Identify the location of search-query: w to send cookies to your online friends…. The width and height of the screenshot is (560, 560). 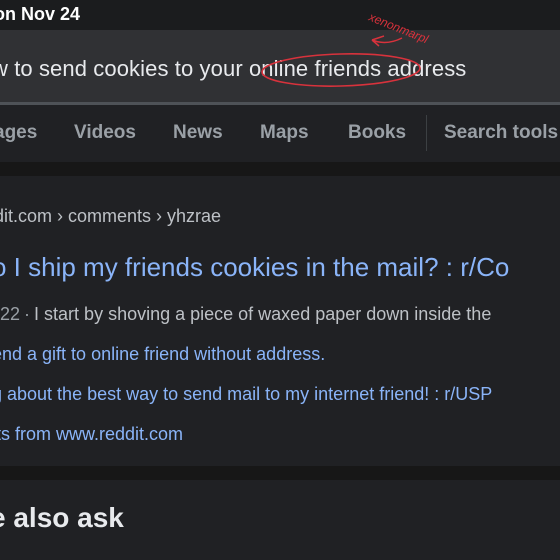
(233, 69).